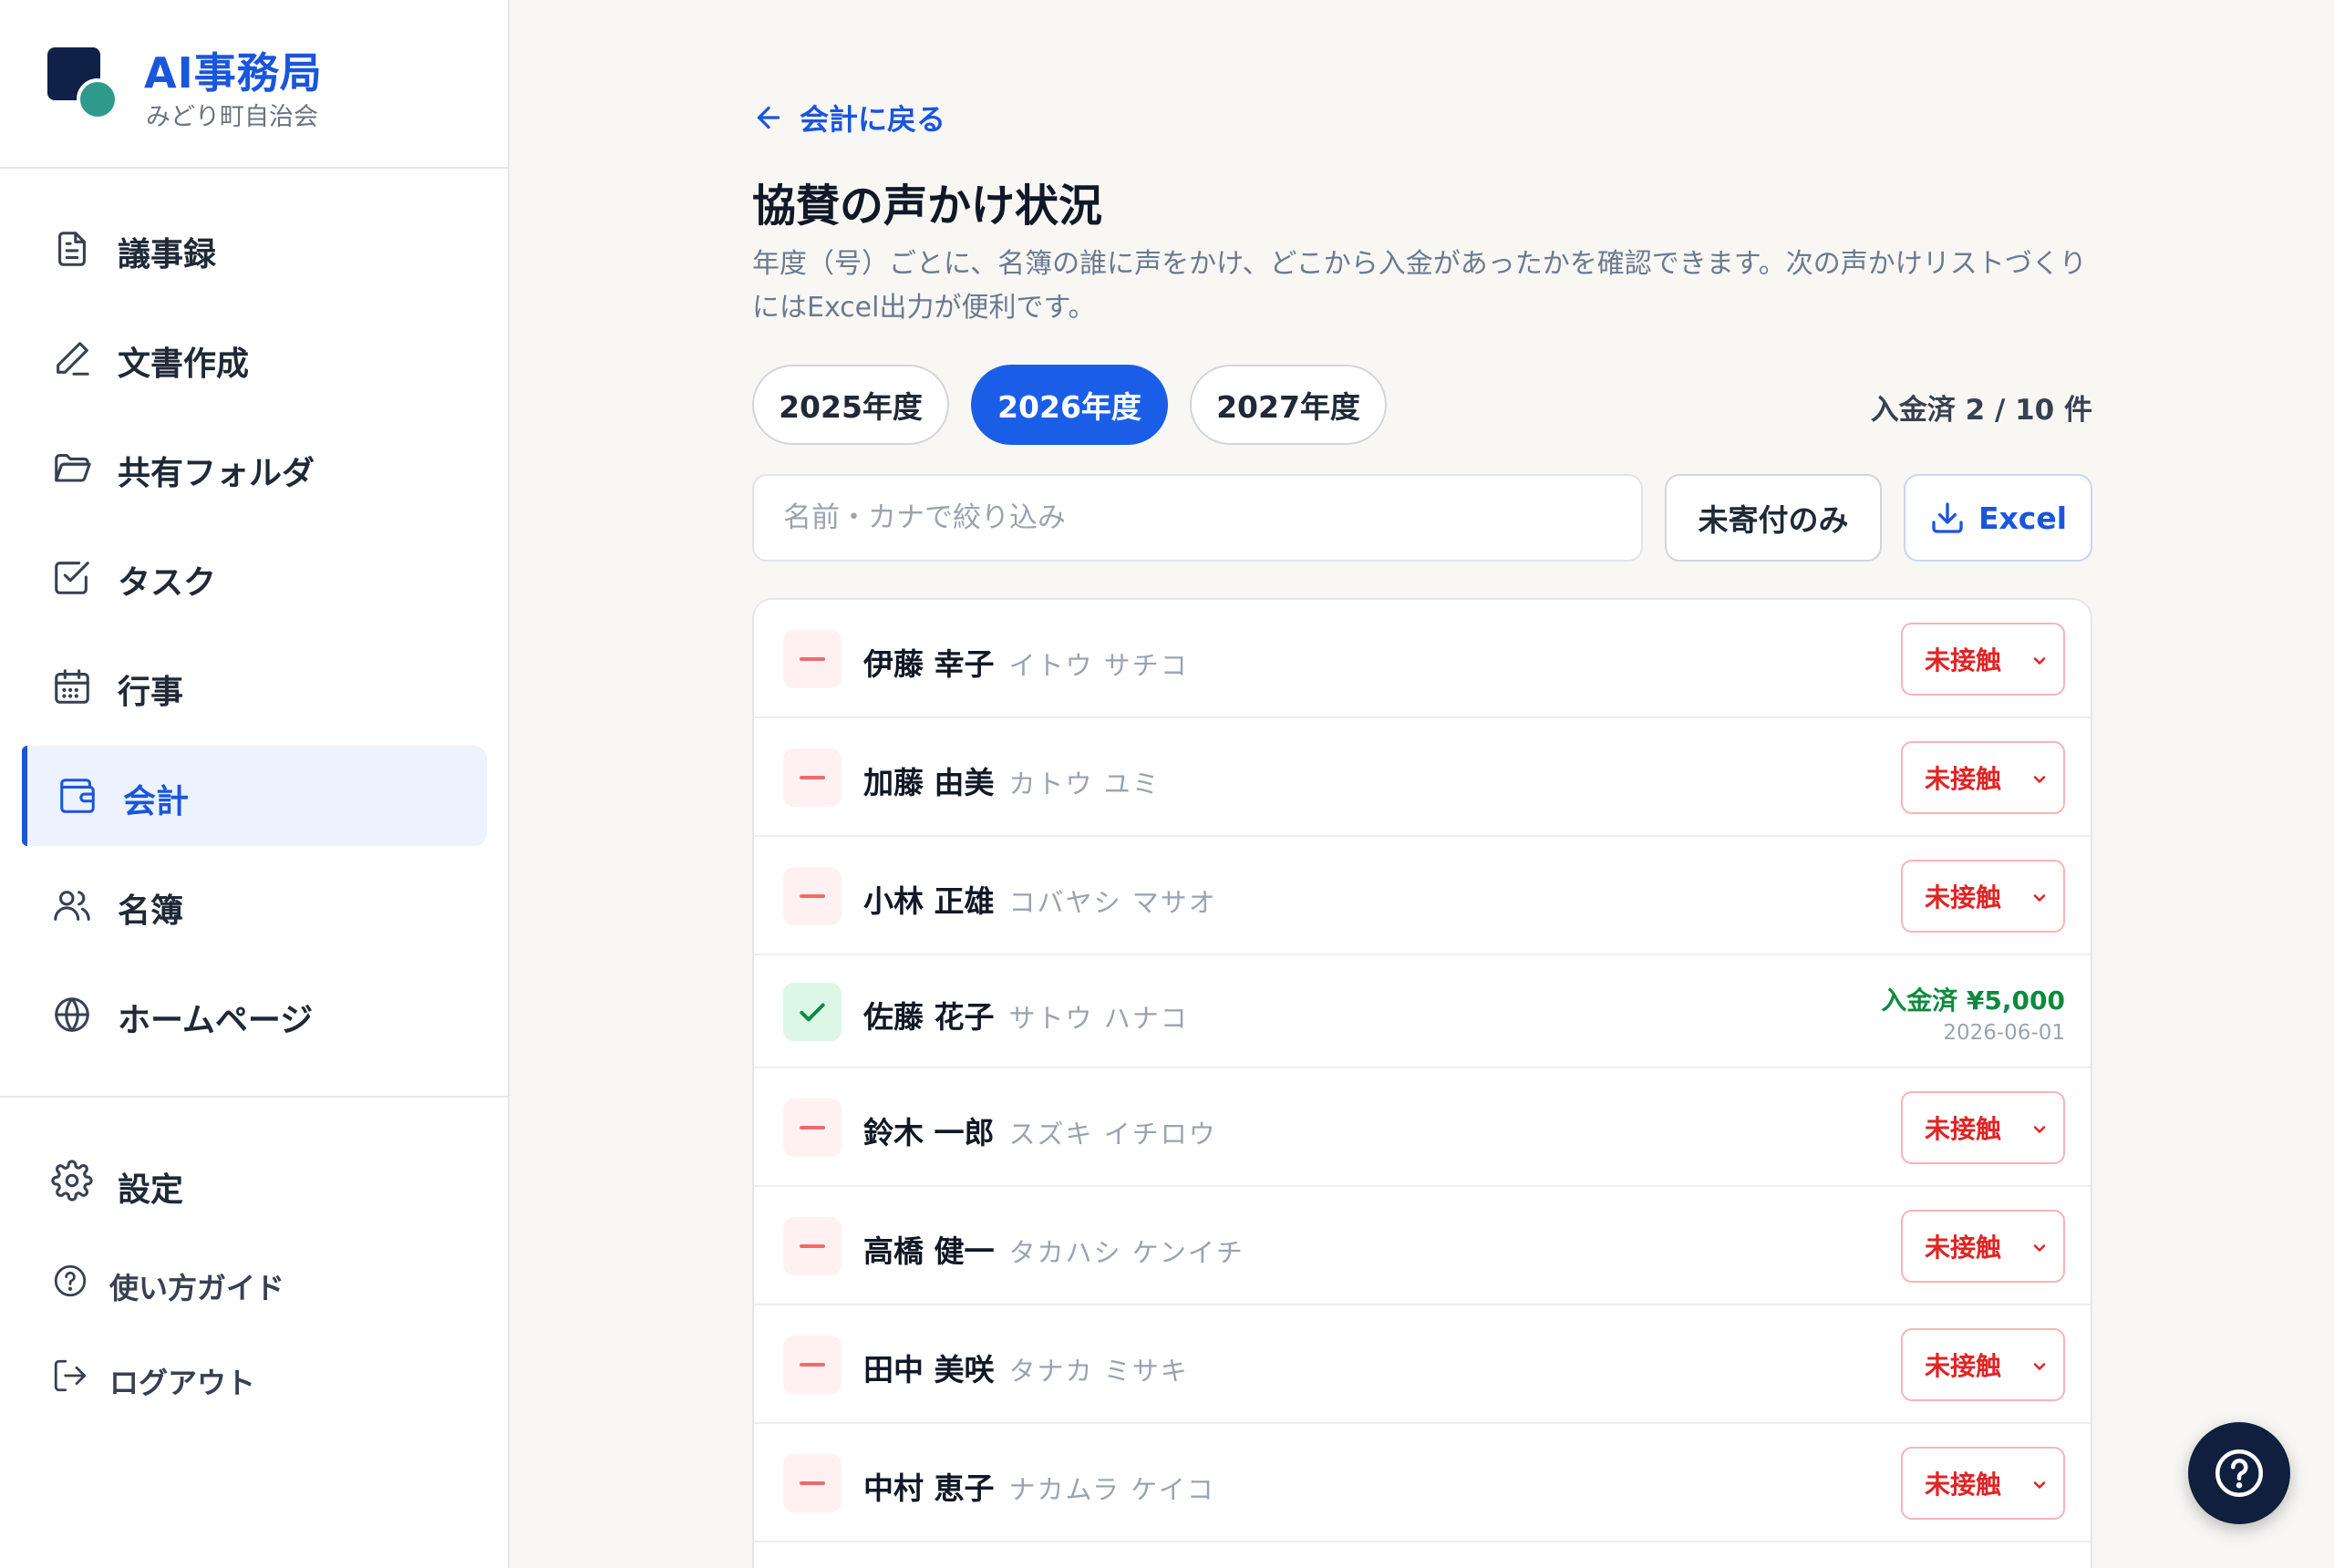 This screenshot has width=2334, height=1568. I want to click on document-icon, so click(72, 249).